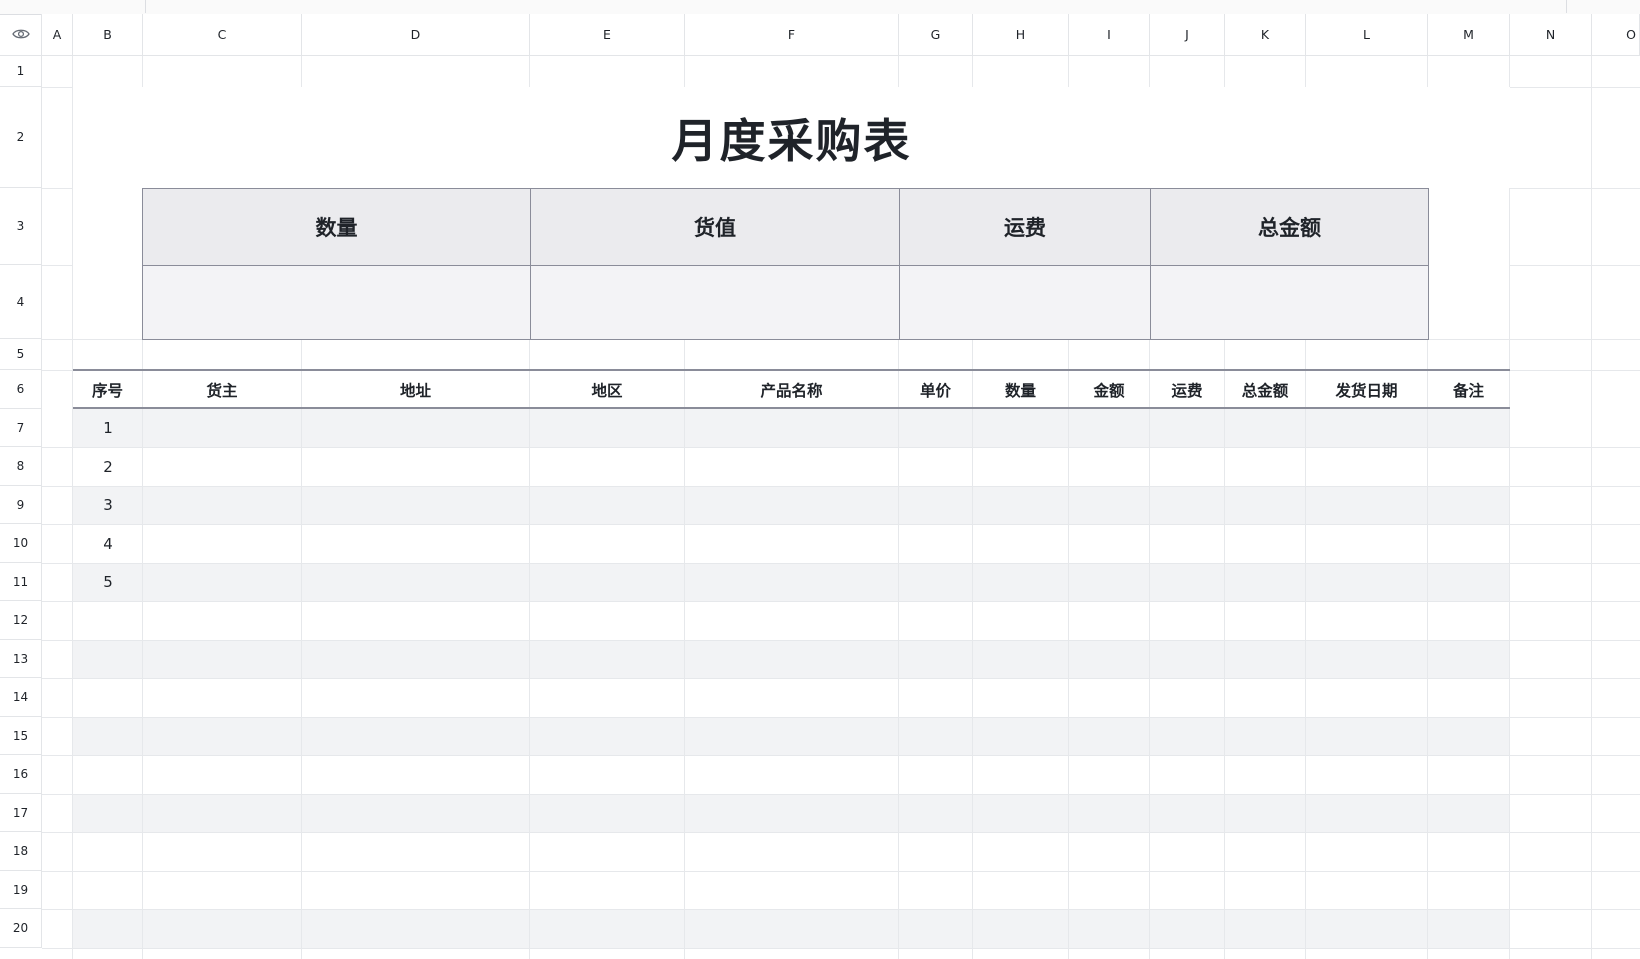 This screenshot has width=1640, height=959. Describe the element at coordinates (108, 582) in the screenshot. I see `seq-cell: 5` at that location.